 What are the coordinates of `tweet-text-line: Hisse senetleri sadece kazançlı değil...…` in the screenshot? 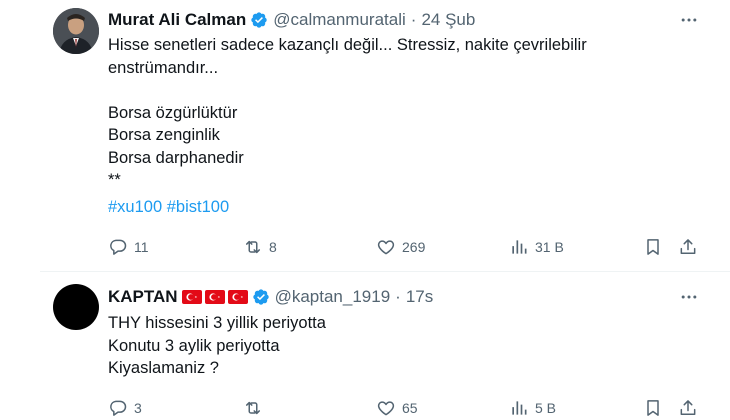 It's located at (347, 45).